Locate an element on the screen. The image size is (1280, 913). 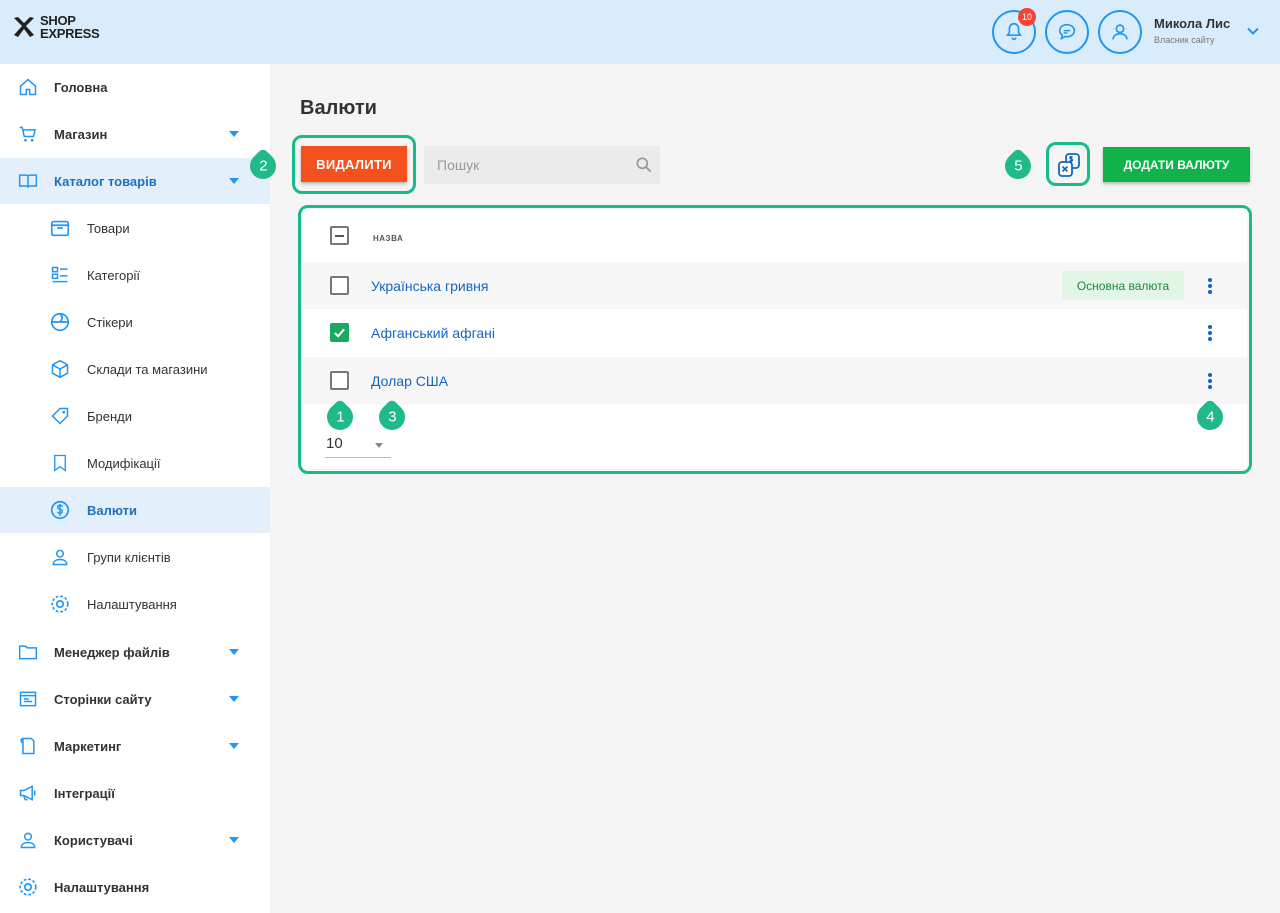
sidebar-item-products: Товари is located at coordinates (135, 228).